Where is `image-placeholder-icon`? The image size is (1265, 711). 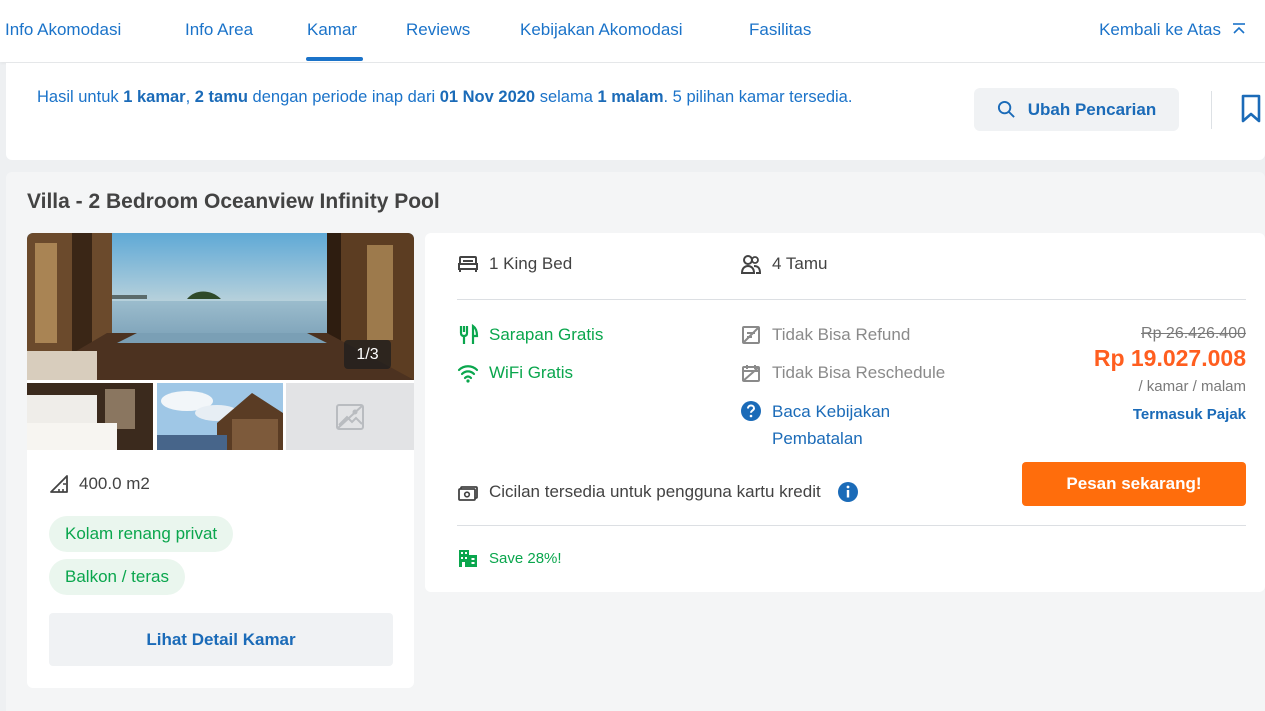
image-placeholder-icon is located at coordinates (350, 416).